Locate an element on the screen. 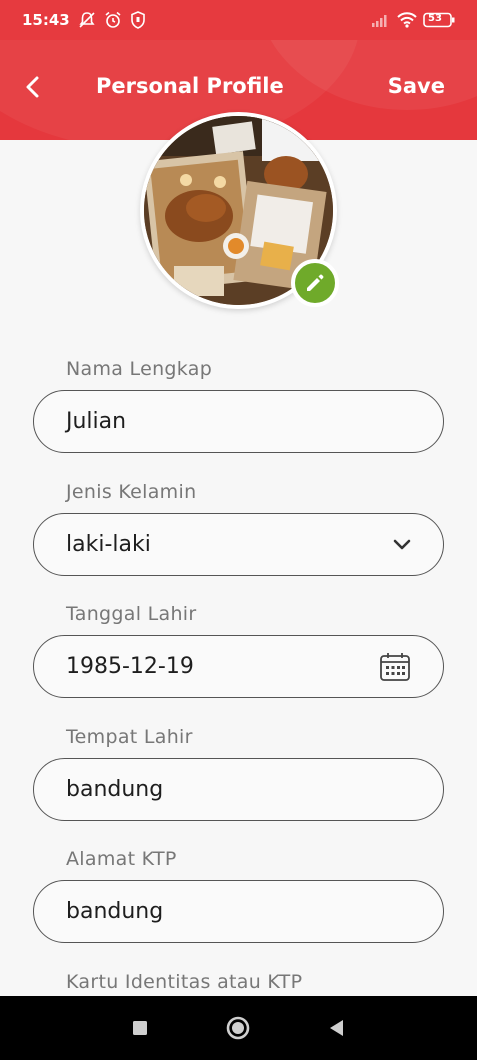  battery-icon: 53 is located at coordinates (439, 20).